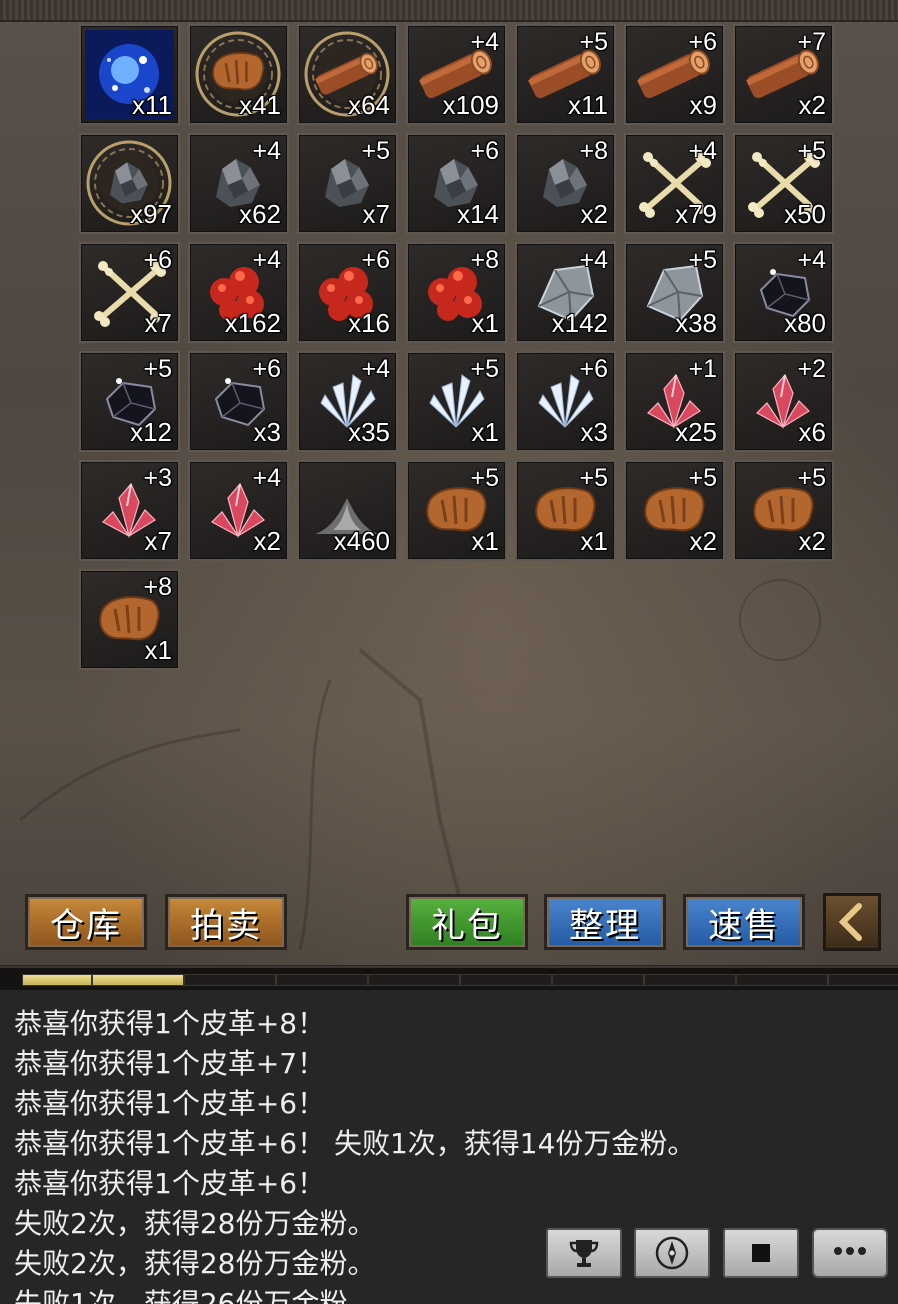  What do you see at coordinates (238, 510) in the screenshot?
I see `inventory-slot: +4 x2` at bounding box center [238, 510].